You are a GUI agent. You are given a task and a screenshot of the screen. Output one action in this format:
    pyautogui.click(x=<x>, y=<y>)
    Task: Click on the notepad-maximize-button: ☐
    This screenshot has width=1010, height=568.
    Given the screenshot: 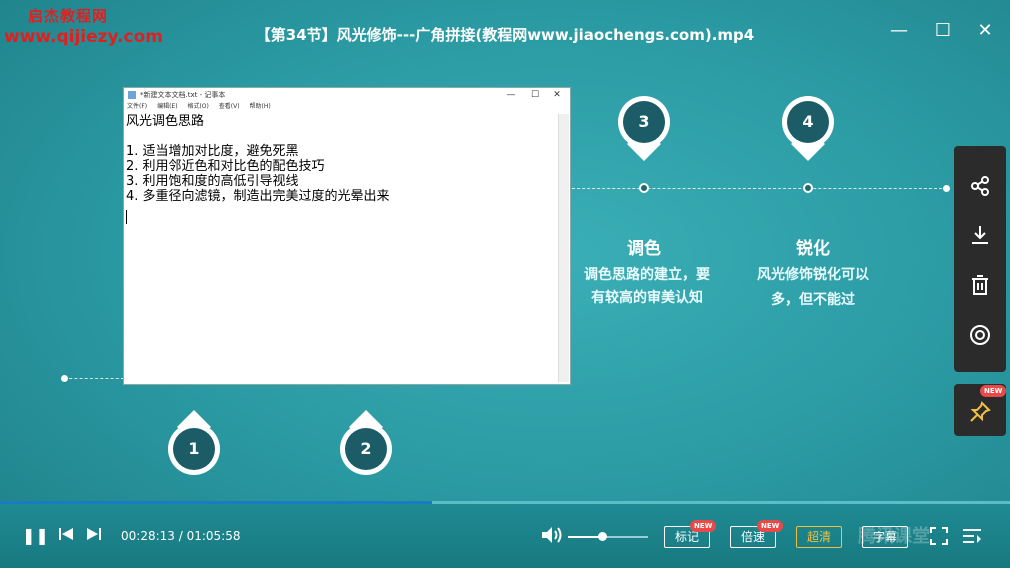 What is the action you would take?
    pyautogui.click(x=535, y=95)
    